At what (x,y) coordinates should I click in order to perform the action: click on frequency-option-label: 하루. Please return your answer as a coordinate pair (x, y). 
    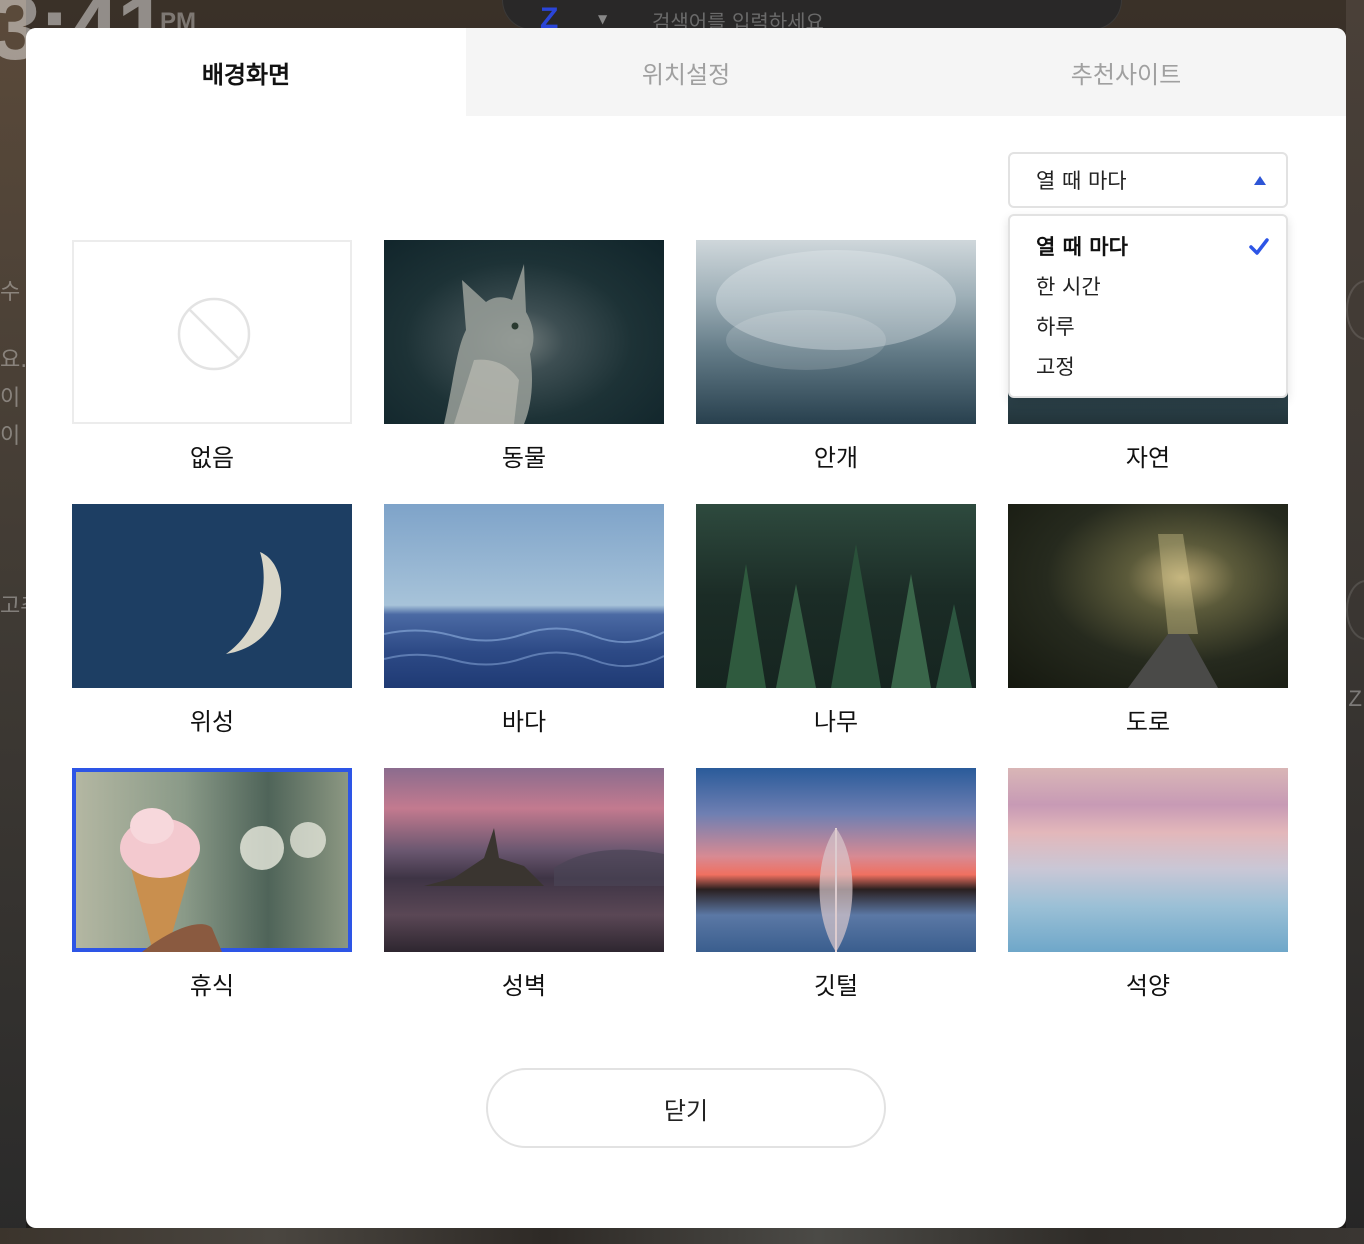
    Looking at the image, I should click on (1055, 327).